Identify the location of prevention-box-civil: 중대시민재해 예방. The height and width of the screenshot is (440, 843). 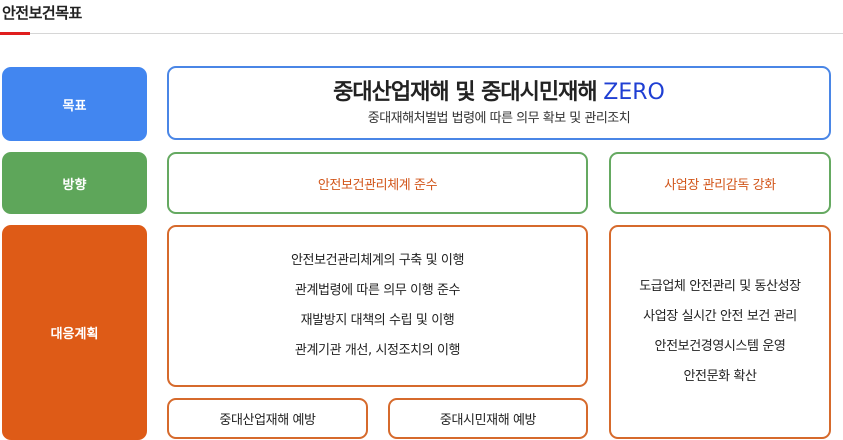
(488, 418).